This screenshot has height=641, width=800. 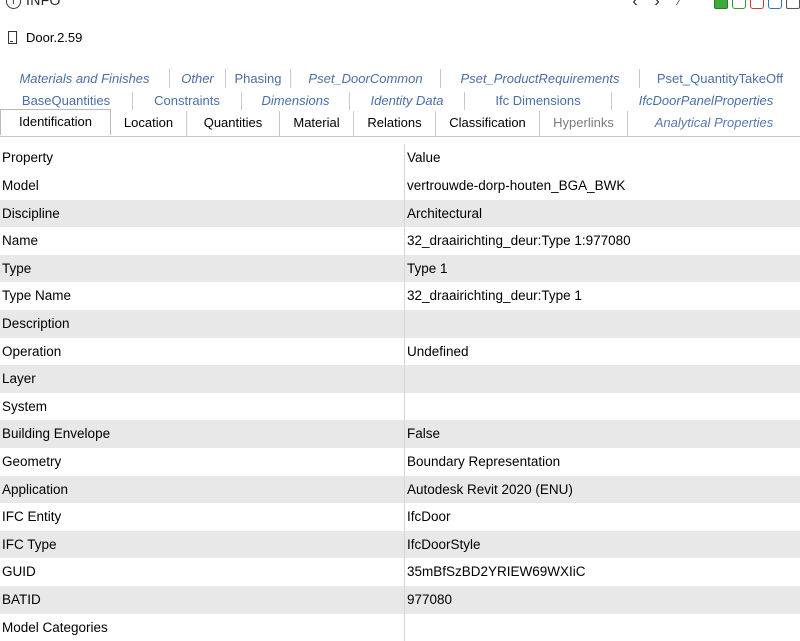 What do you see at coordinates (775, 4) in the screenshot?
I see `blue-square-icon` at bounding box center [775, 4].